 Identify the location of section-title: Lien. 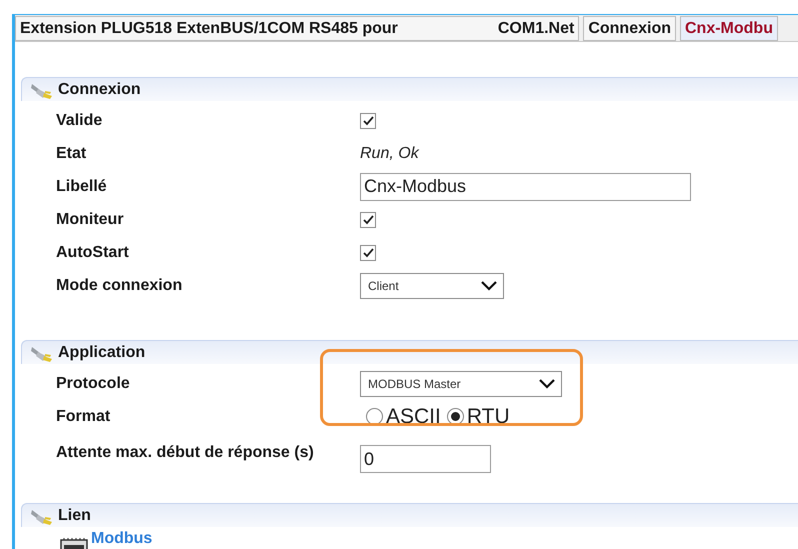
(74, 516).